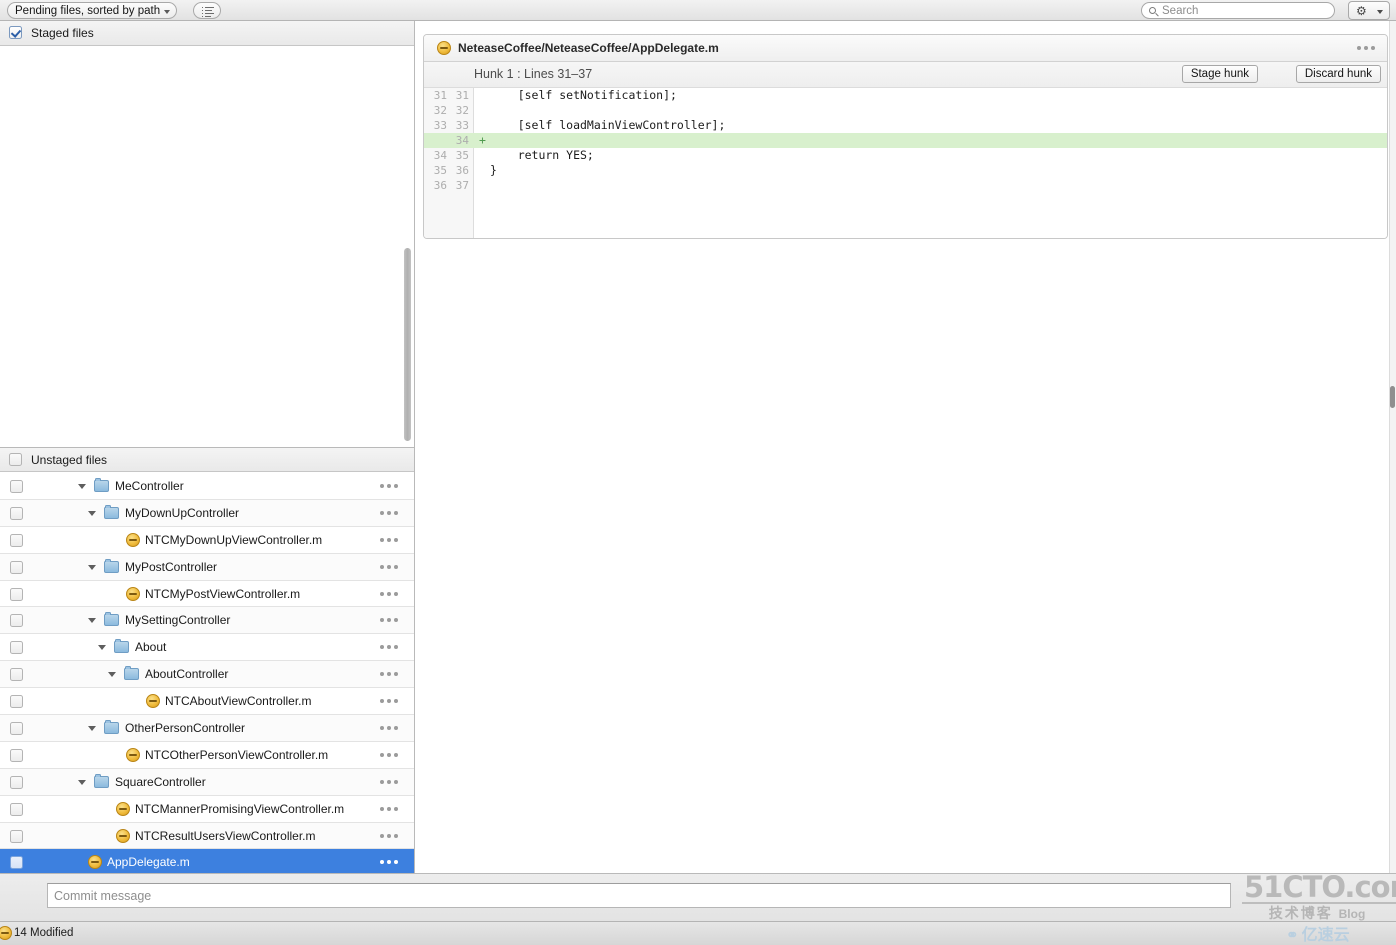 This screenshot has height=945, width=1396. I want to click on diff-line-number-new: 36, so click(462, 170).